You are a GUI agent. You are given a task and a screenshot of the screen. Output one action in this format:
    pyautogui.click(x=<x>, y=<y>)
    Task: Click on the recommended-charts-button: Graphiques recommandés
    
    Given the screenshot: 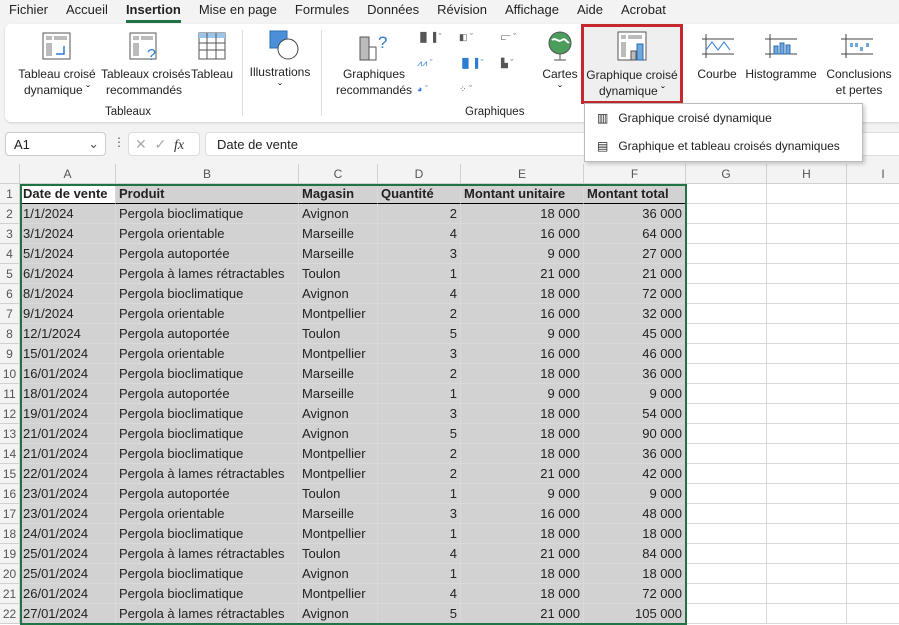 What is the action you would take?
    pyautogui.click(x=374, y=82)
    